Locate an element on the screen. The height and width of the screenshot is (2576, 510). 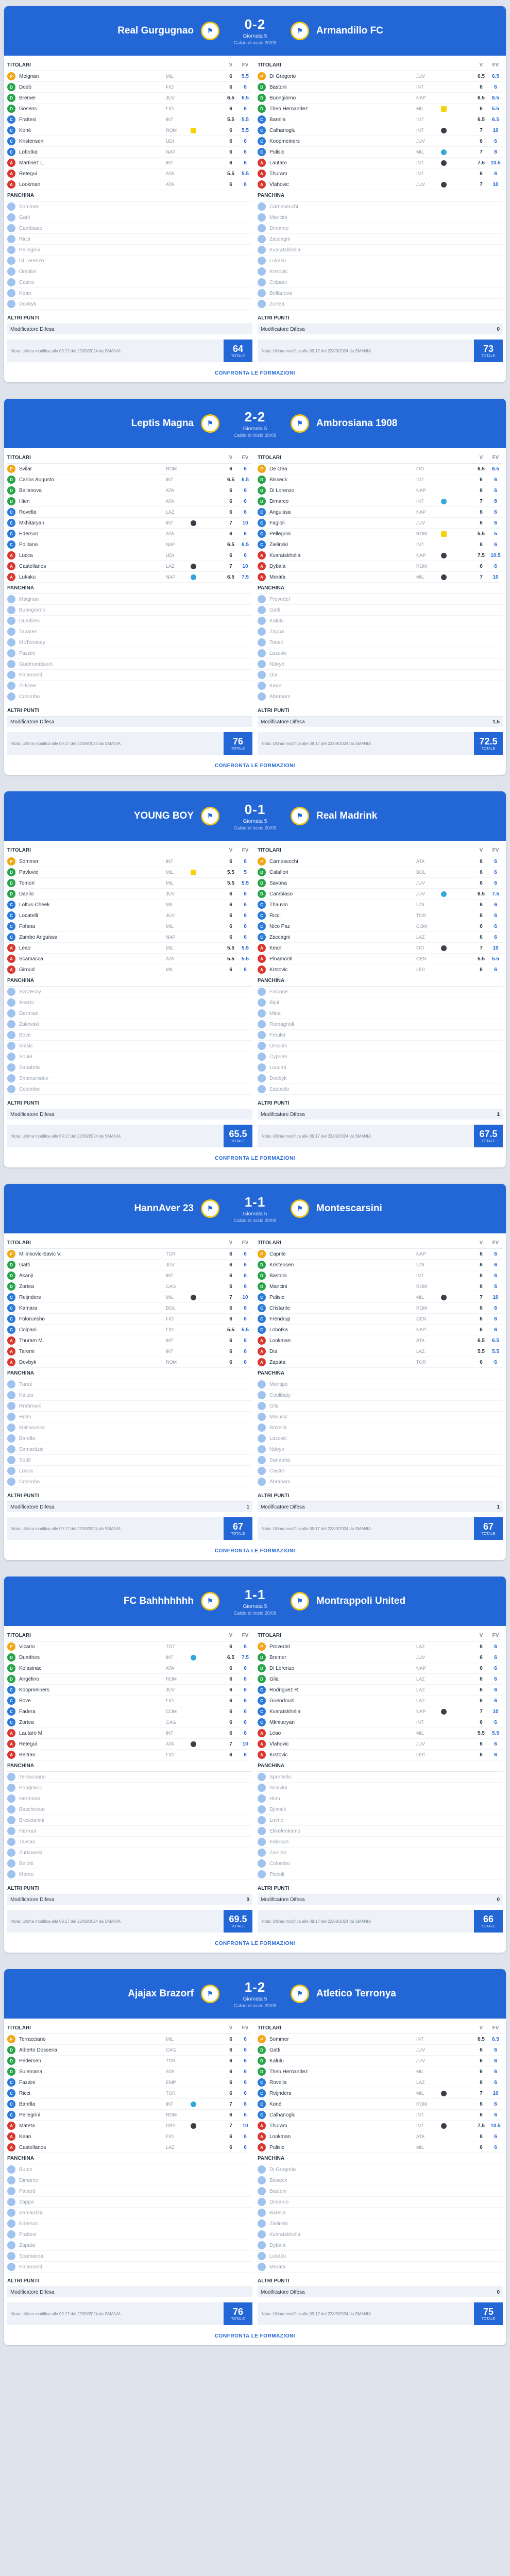
player-name: Lobotka is located at coordinates (342, 1330).